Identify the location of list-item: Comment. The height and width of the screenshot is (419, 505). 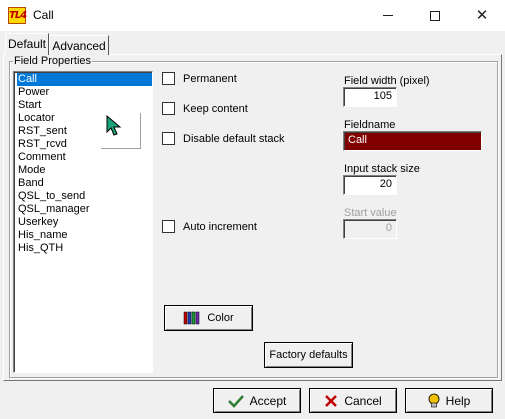
(84, 157).